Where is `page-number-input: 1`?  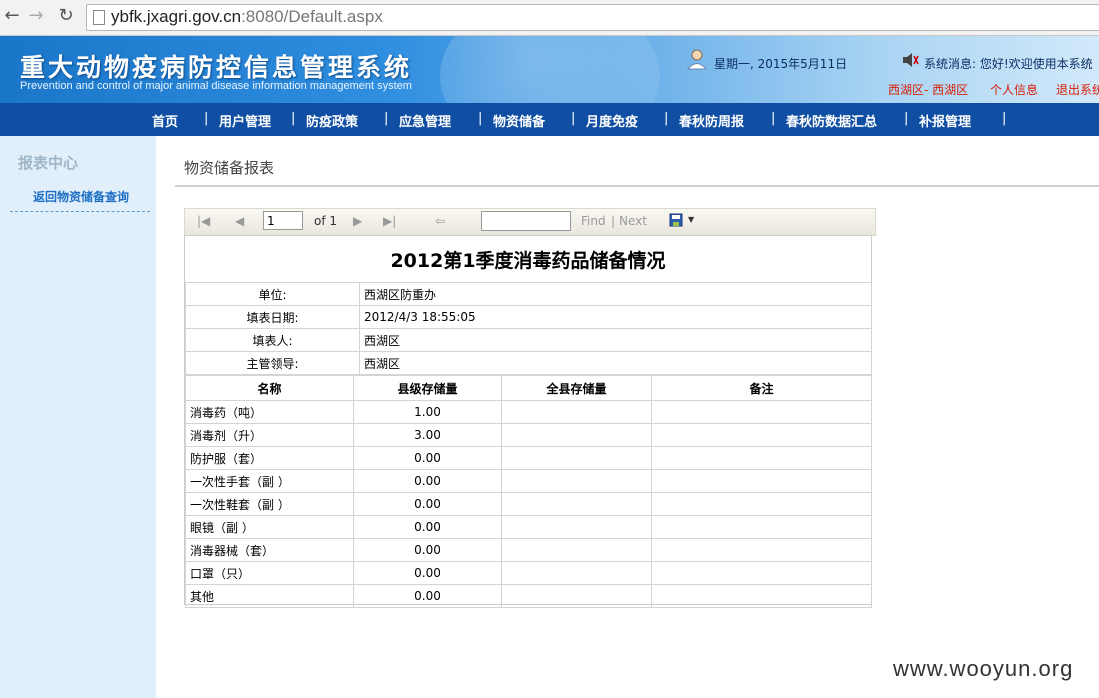
page-number-input: 1 is located at coordinates (283, 220).